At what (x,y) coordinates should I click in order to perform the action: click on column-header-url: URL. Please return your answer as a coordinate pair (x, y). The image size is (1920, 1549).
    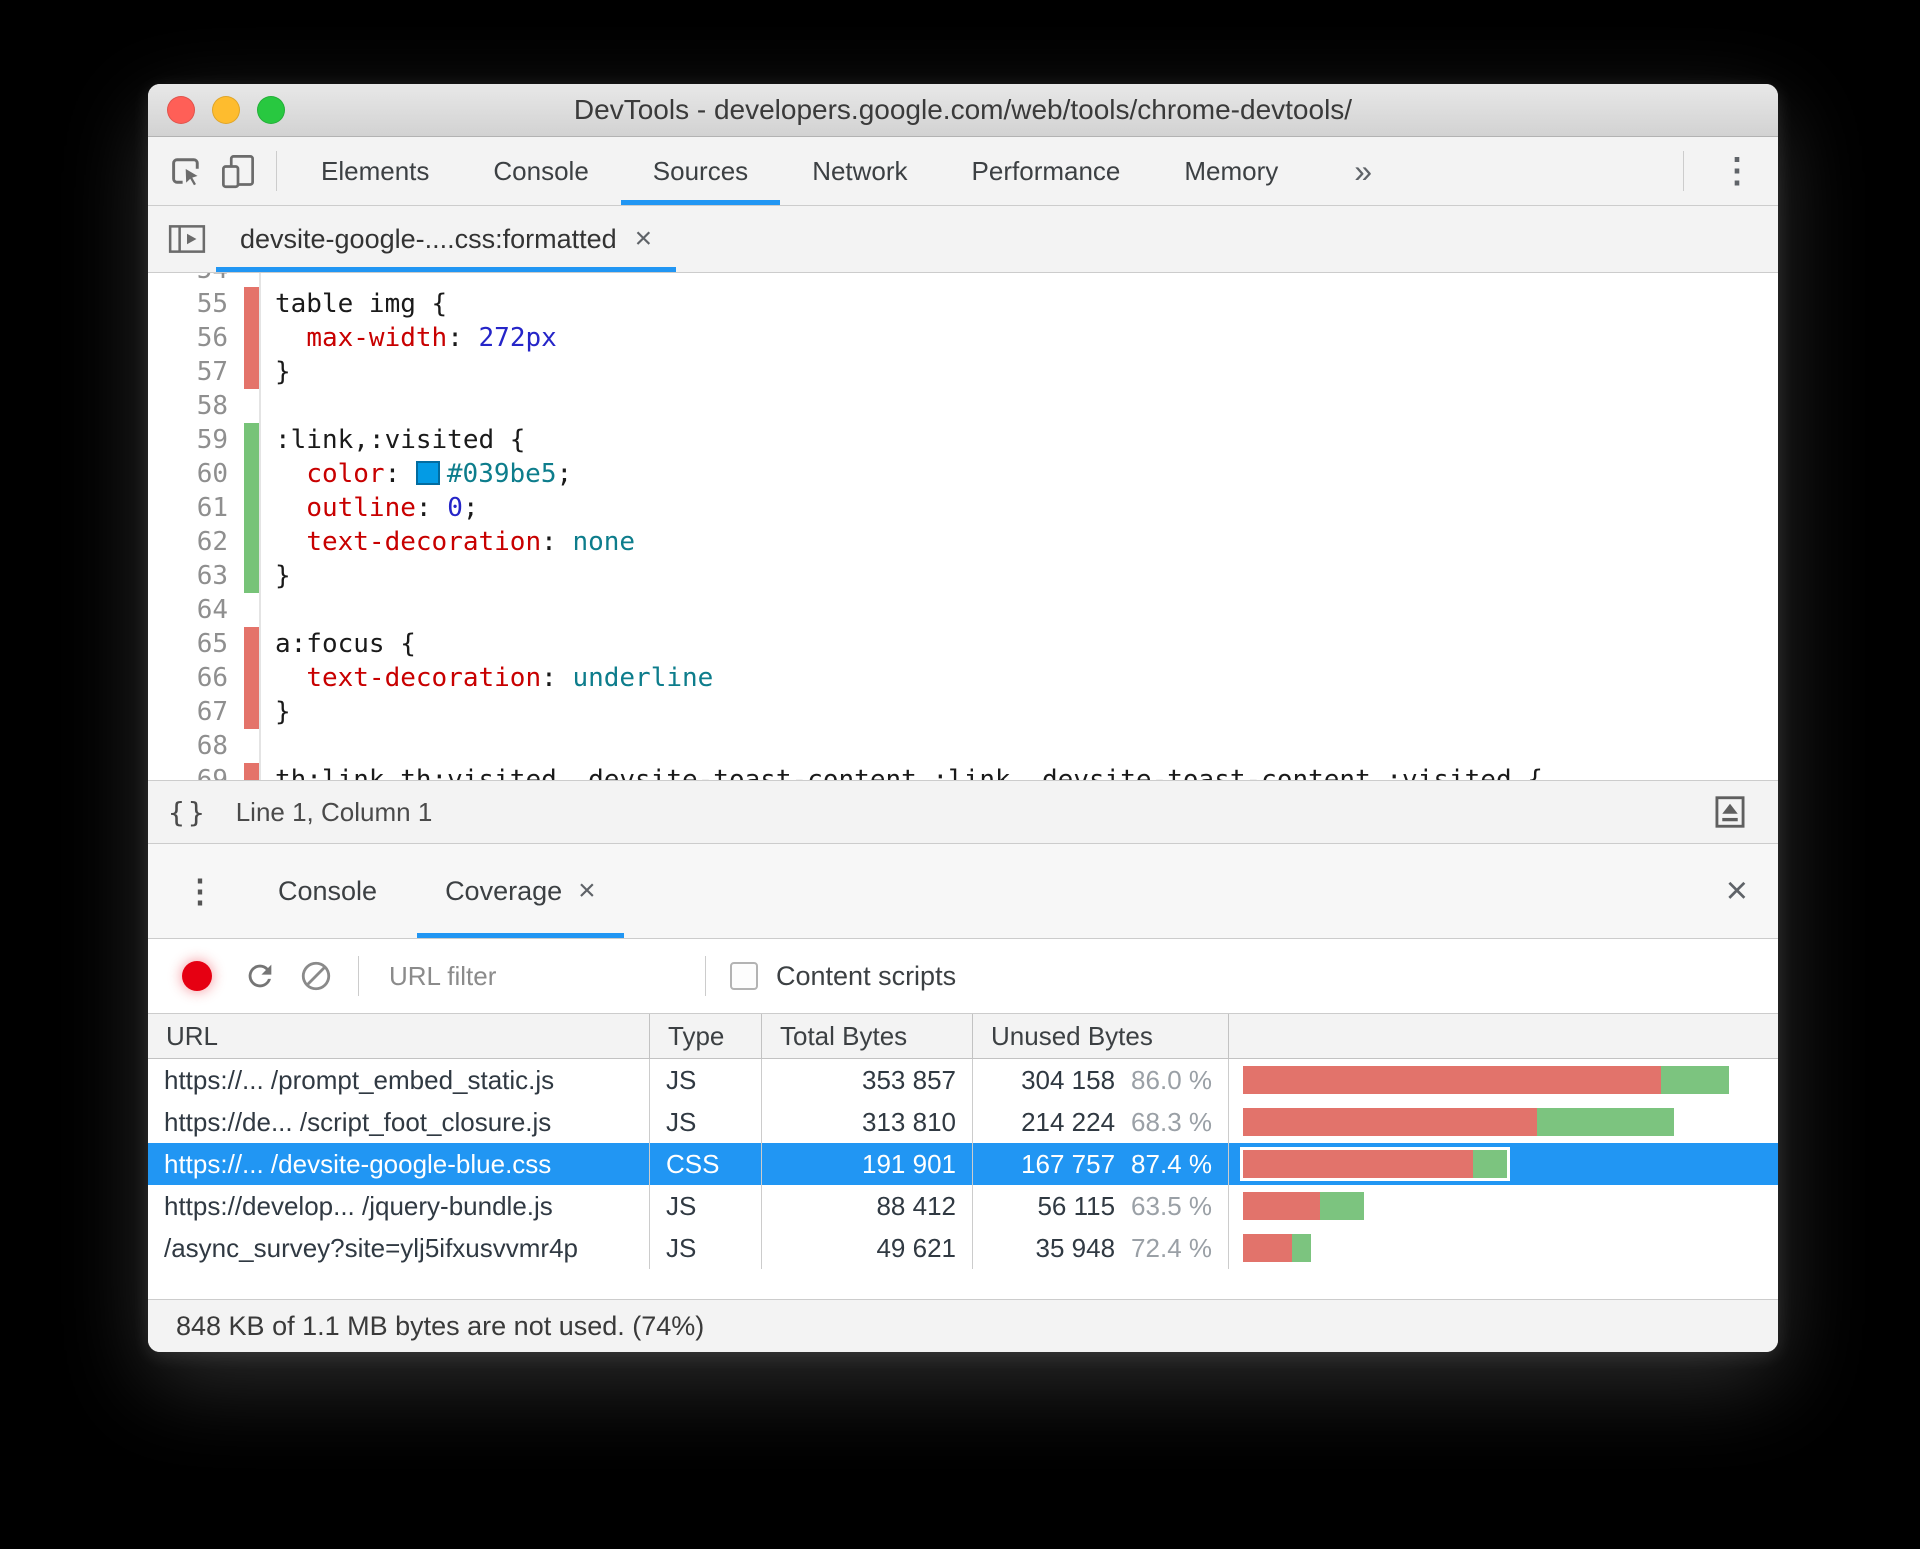
    Looking at the image, I should click on (399, 1036).